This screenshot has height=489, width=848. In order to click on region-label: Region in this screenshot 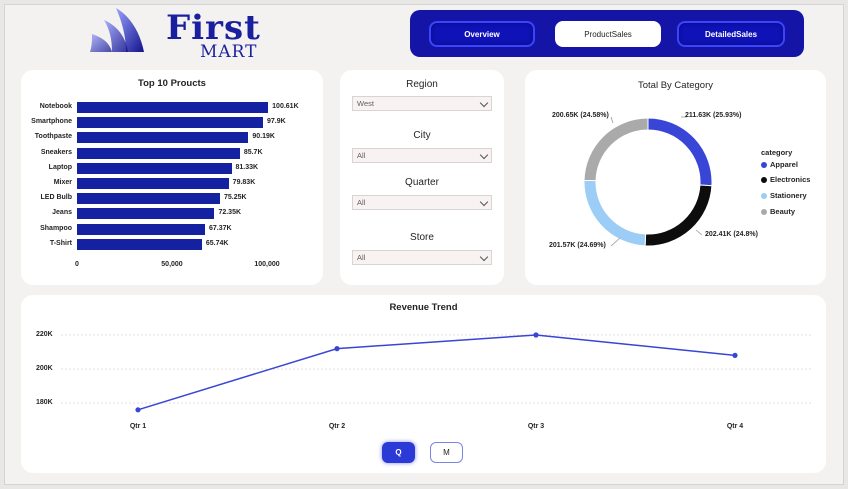, I will do `click(422, 84)`.